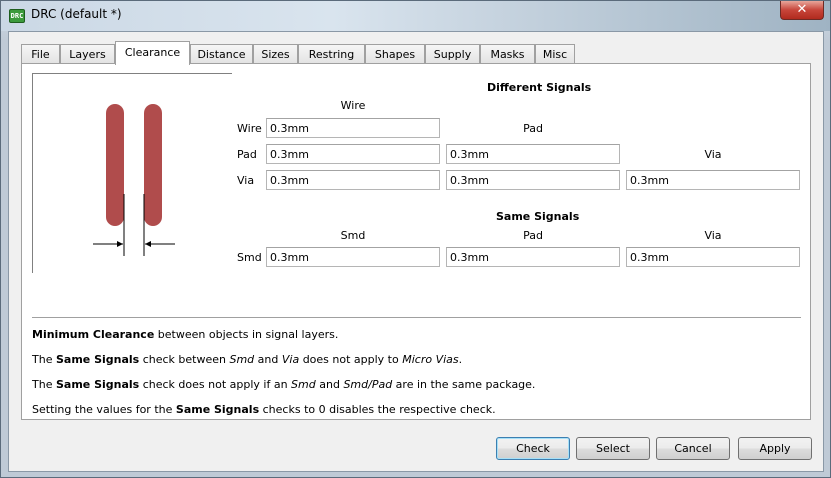 This screenshot has height=478, width=831. What do you see at coordinates (249, 257) in the screenshot?
I see `row-label-same-smd: Smd` at bounding box center [249, 257].